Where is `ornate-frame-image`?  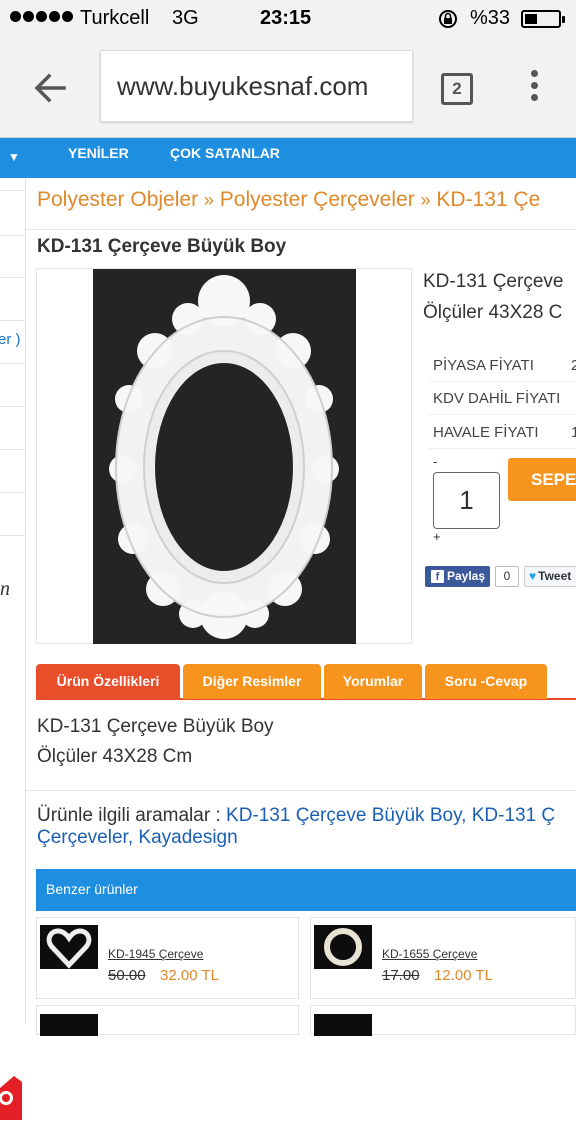
ornate-frame-image is located at coordinates (224, 457).